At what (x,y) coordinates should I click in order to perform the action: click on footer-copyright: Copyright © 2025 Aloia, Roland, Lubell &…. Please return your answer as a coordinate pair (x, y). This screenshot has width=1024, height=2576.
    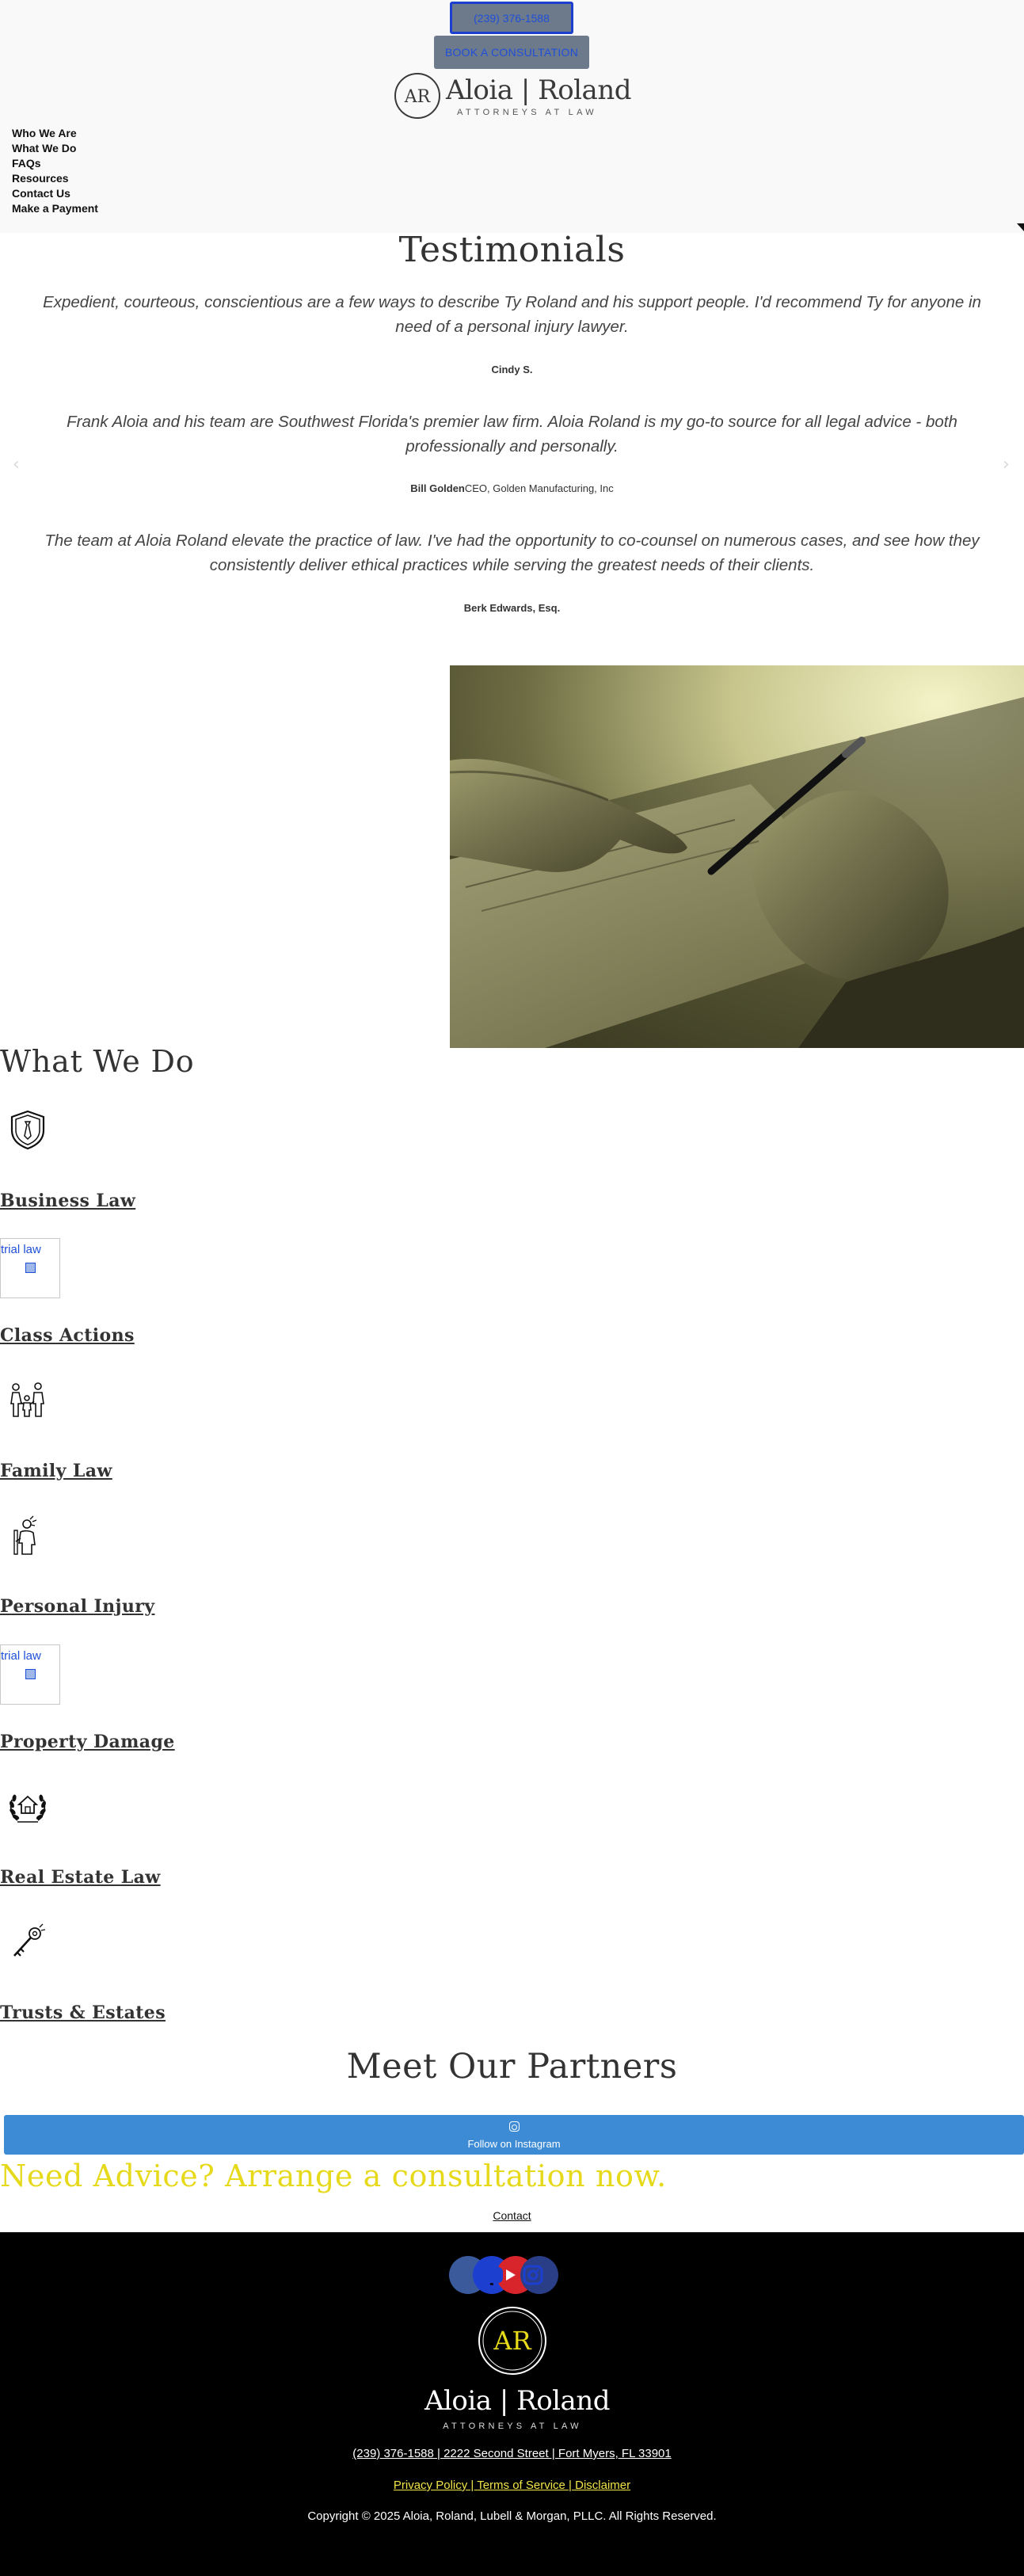
    Looking at the image, I should click on (512, 2516).